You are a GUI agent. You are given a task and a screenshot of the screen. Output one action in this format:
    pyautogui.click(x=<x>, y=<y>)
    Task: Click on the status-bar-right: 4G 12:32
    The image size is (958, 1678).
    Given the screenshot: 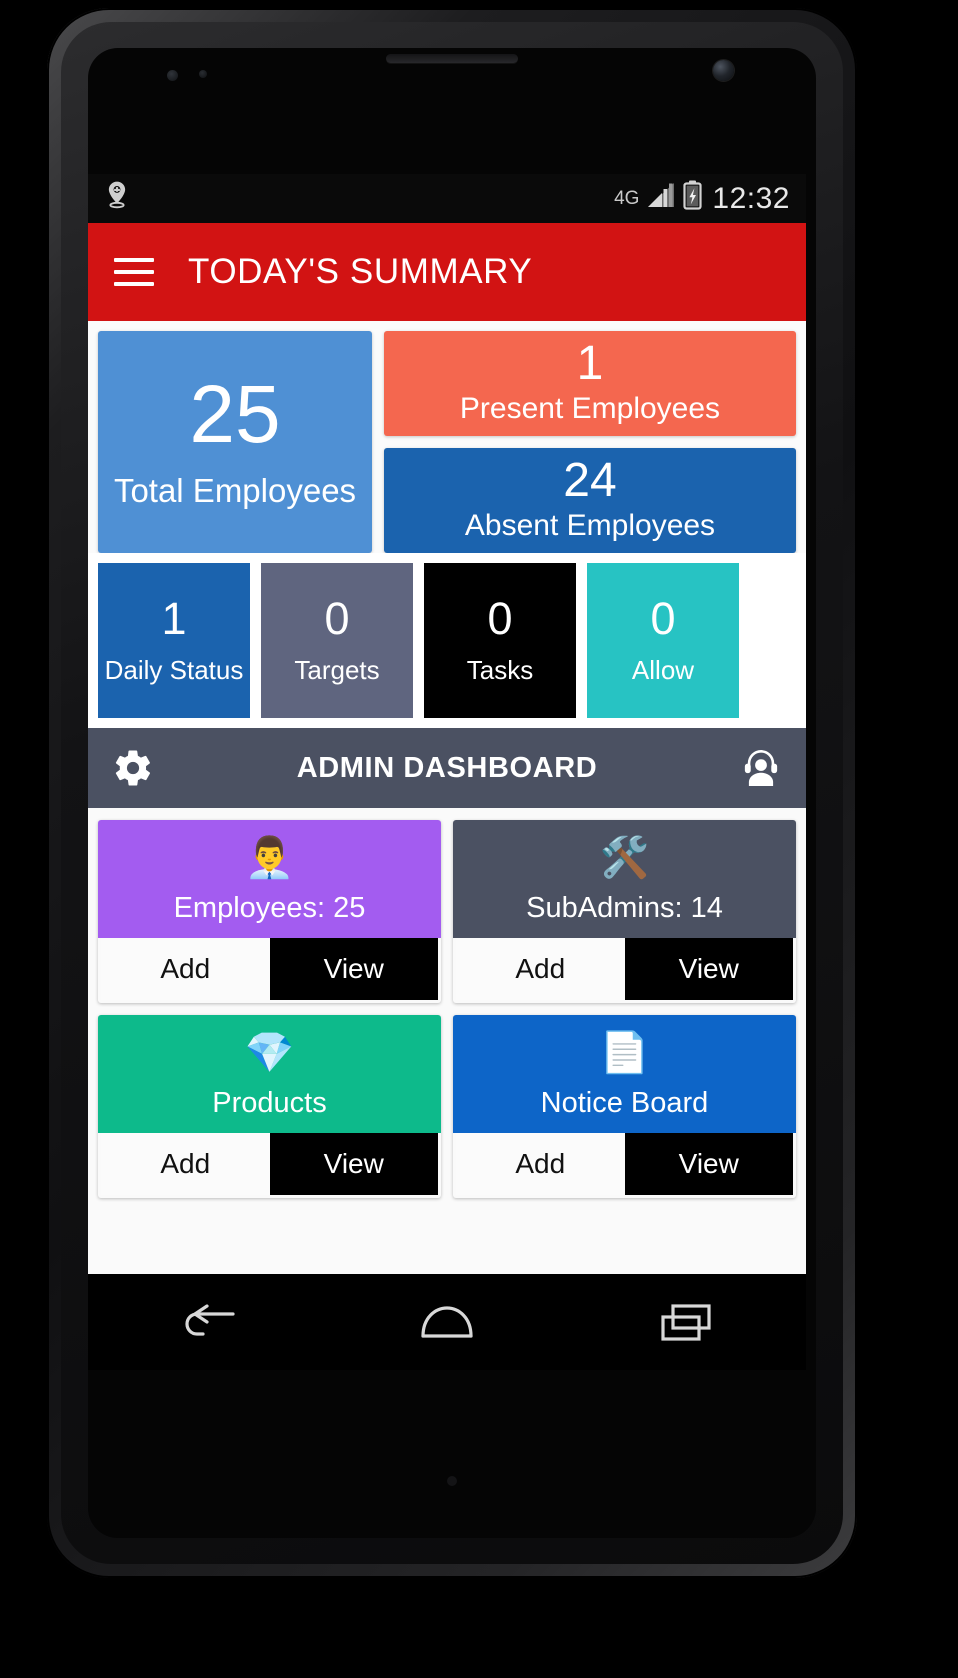 What is the action you would take?
    pyautogui.click(x=702, y=198)
    